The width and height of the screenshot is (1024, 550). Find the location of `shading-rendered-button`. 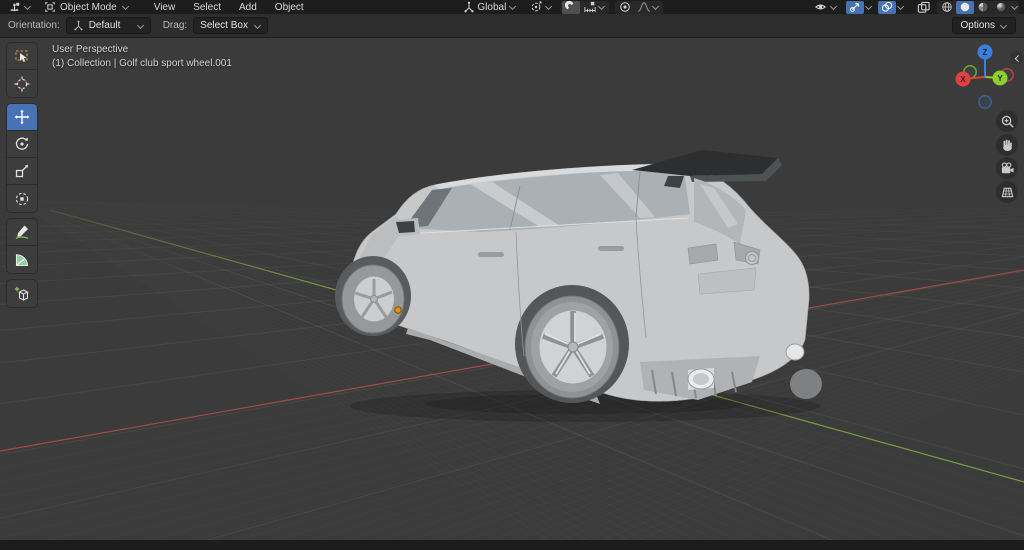

shading-rendered-button is located at coordinates (1001, 7).